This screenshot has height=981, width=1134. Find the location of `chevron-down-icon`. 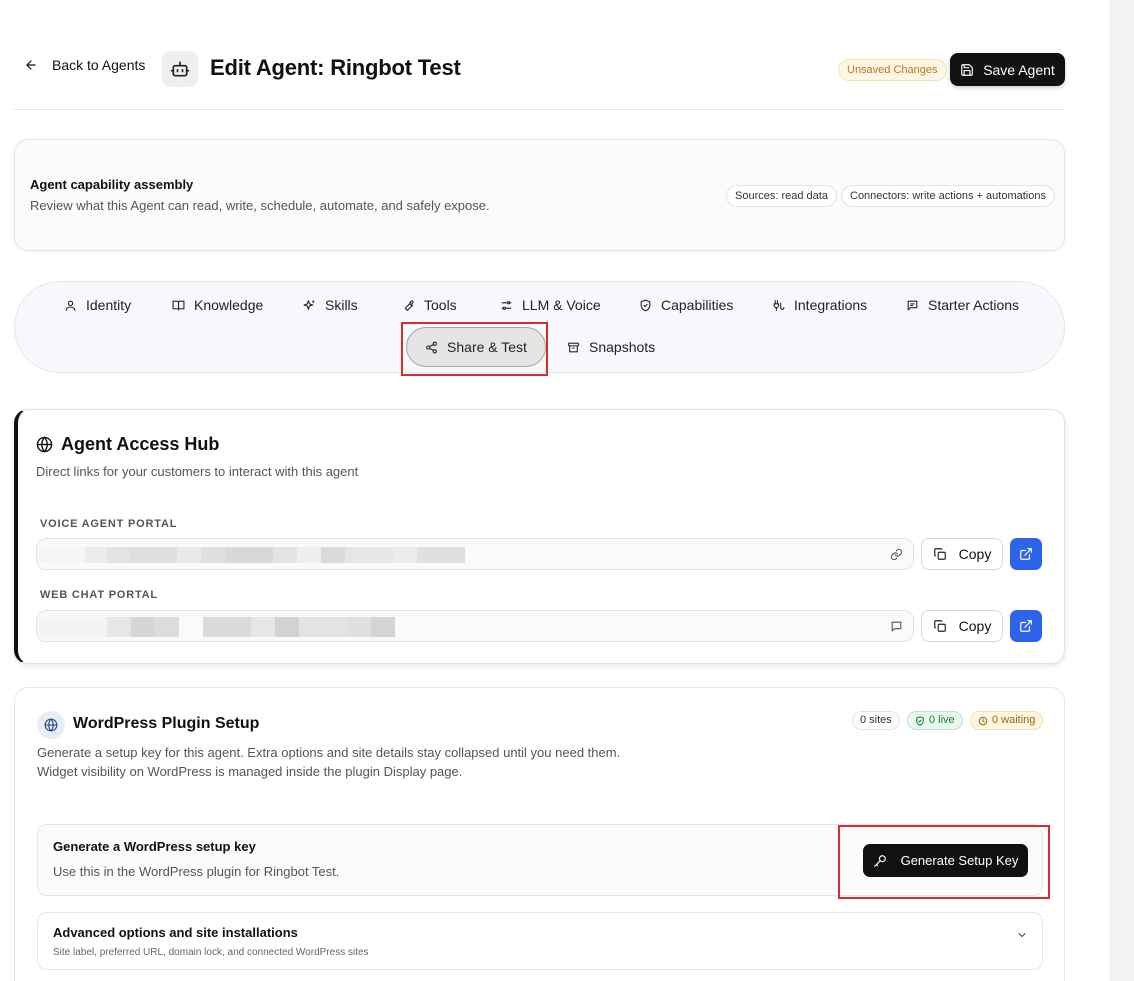

chevron-down-icon is located at coordinates (1022, 935).